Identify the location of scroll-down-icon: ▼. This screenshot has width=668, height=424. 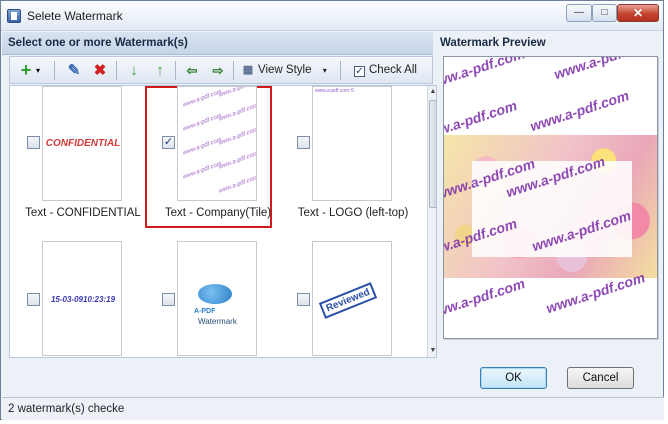
(432, 351).